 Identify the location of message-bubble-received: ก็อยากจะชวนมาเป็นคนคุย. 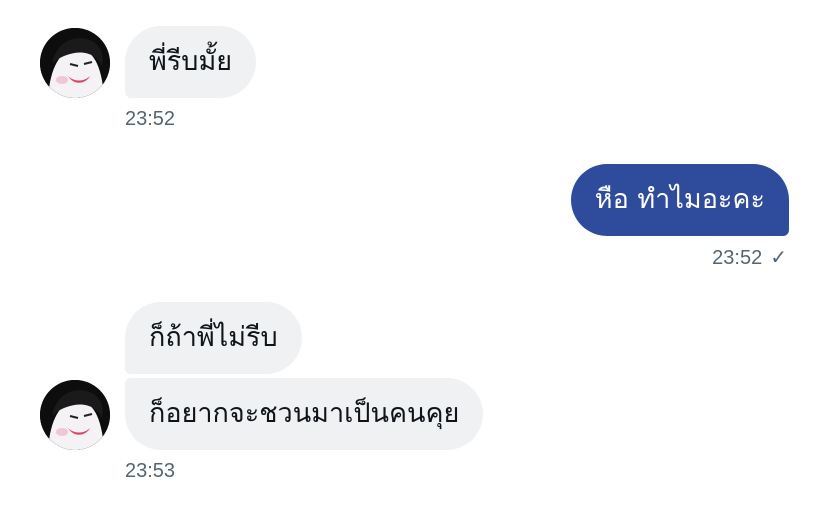
(304, 414).